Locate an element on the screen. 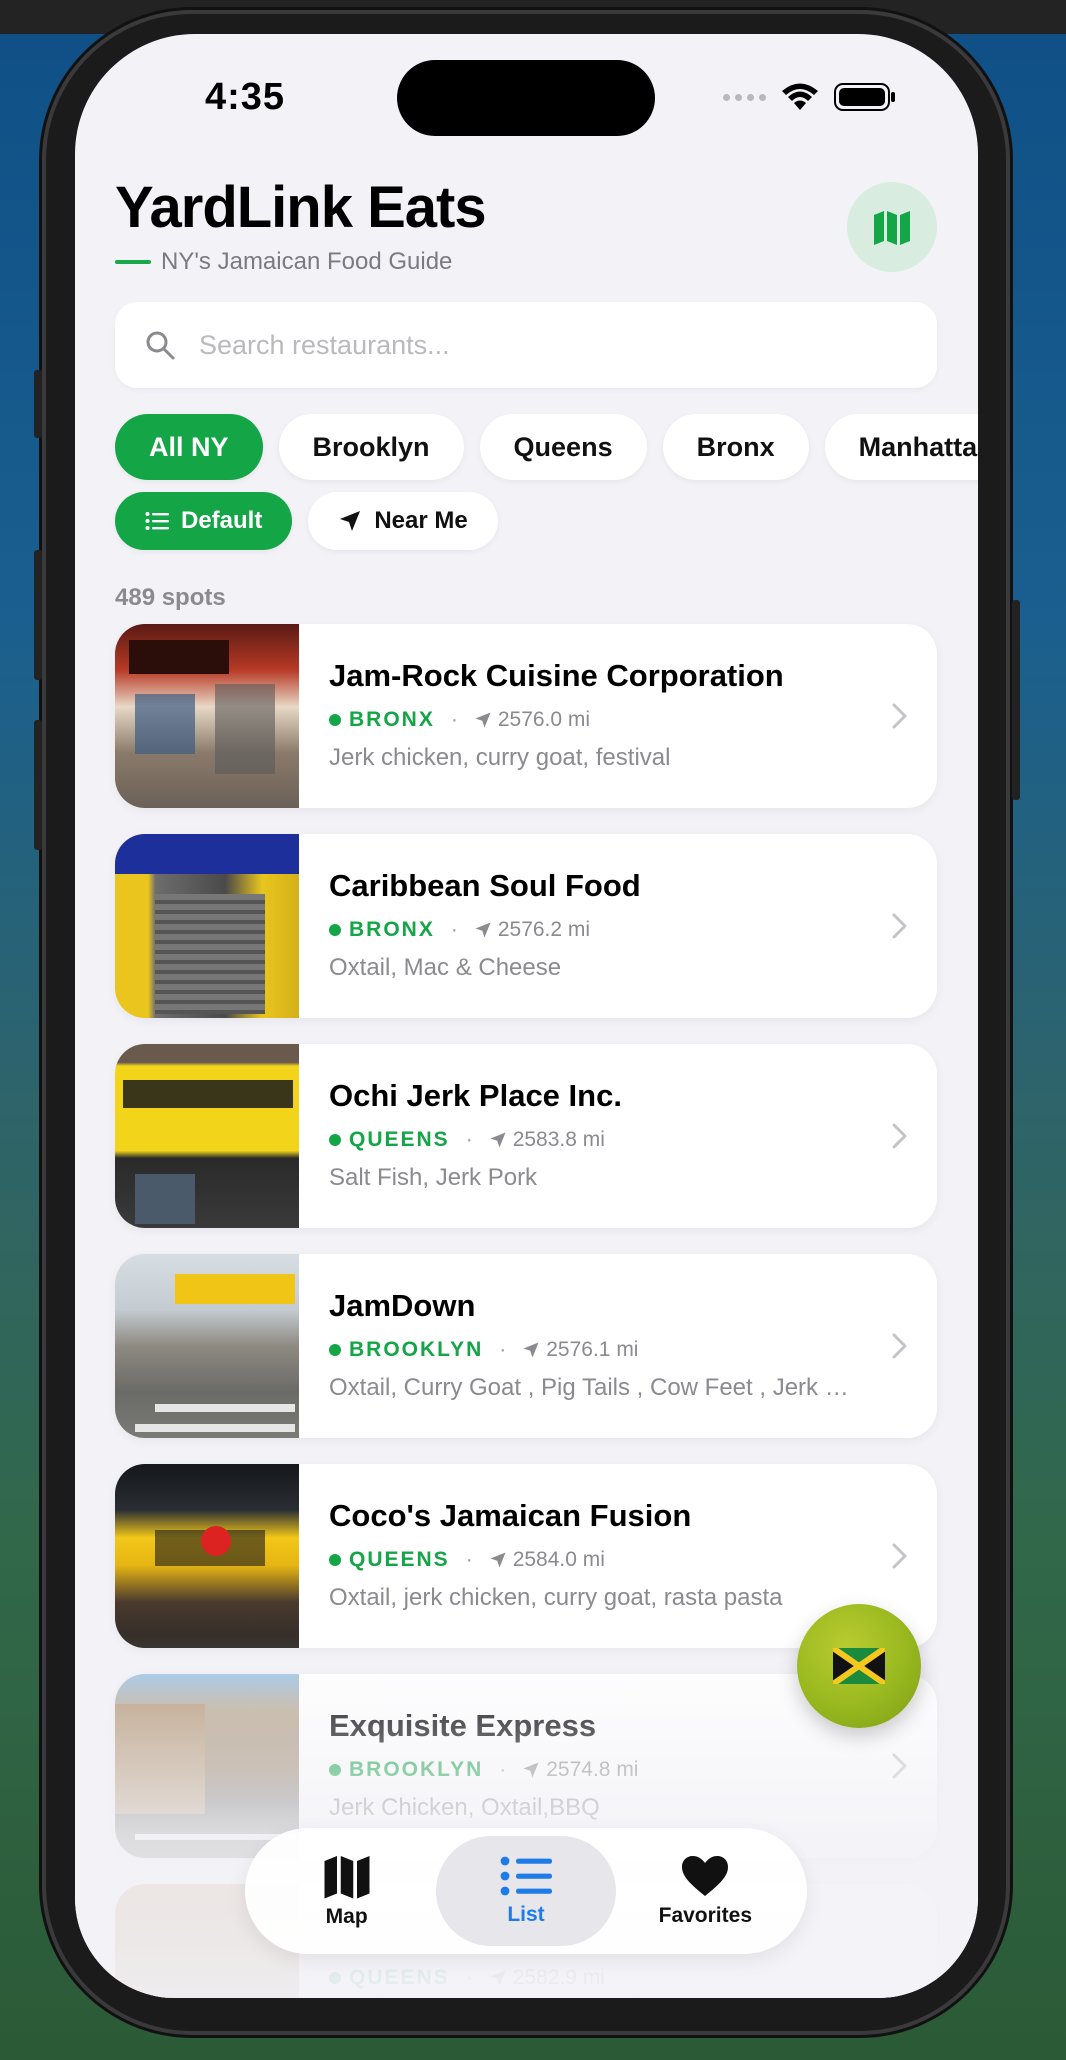  search-bar is located at coordinates (526, 345).